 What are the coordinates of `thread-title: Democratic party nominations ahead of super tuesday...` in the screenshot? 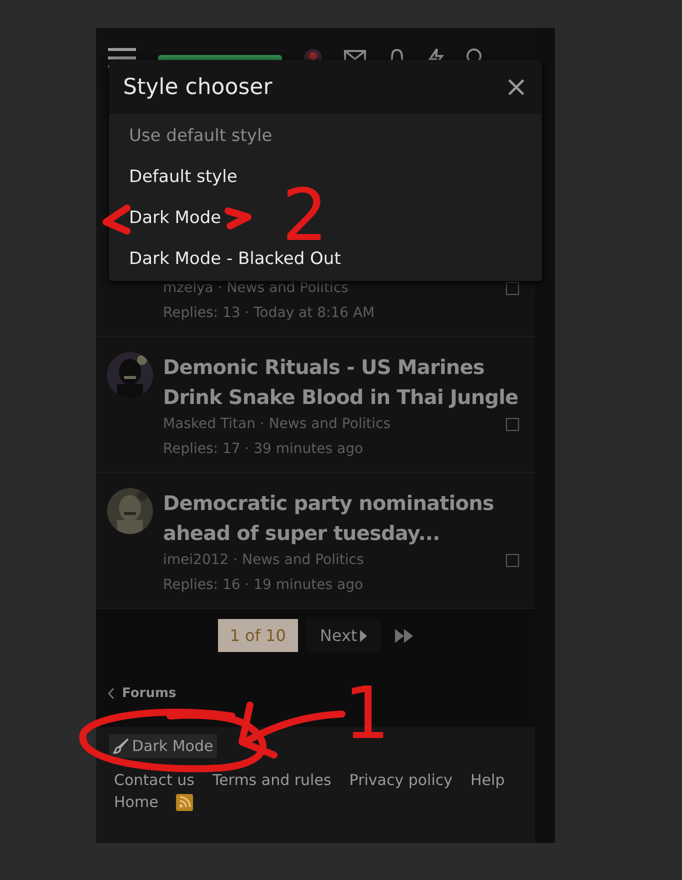 It's located at (343, 518).